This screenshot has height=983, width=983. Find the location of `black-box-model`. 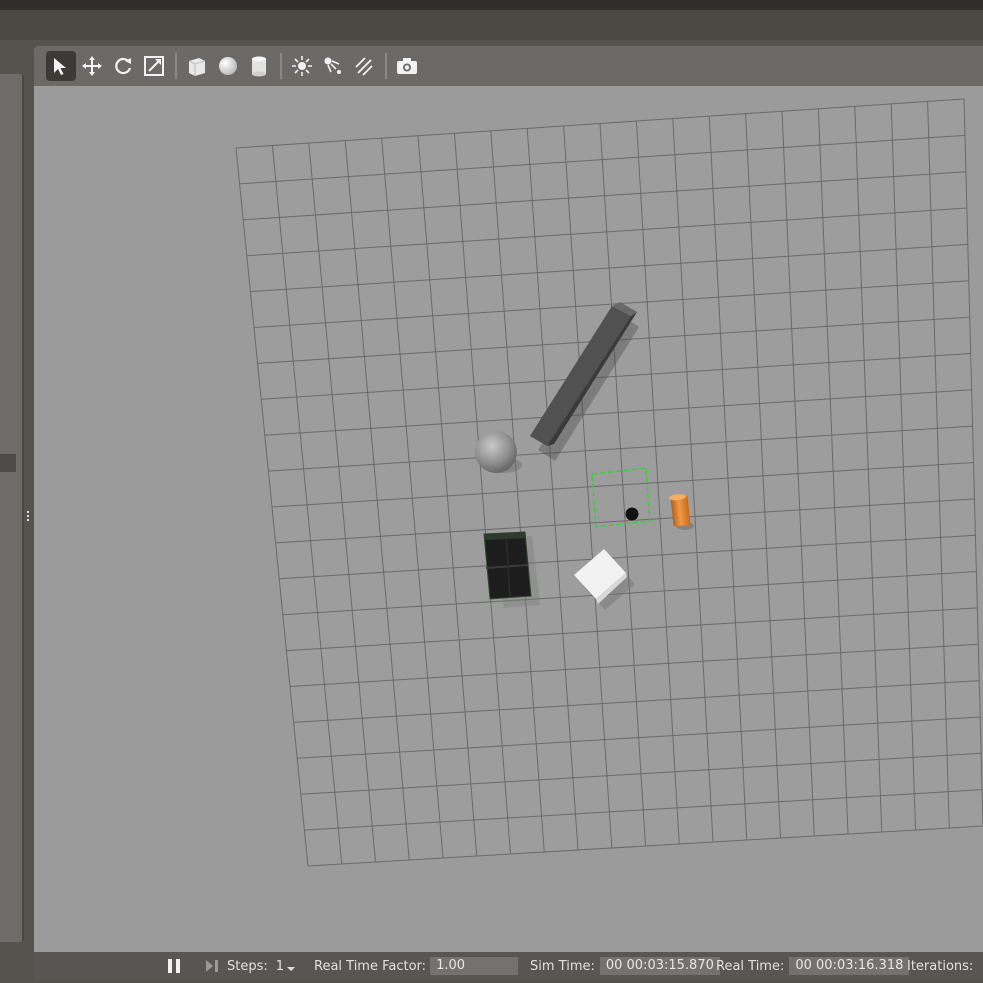

black-box-model is located at coordinates (511, 569).